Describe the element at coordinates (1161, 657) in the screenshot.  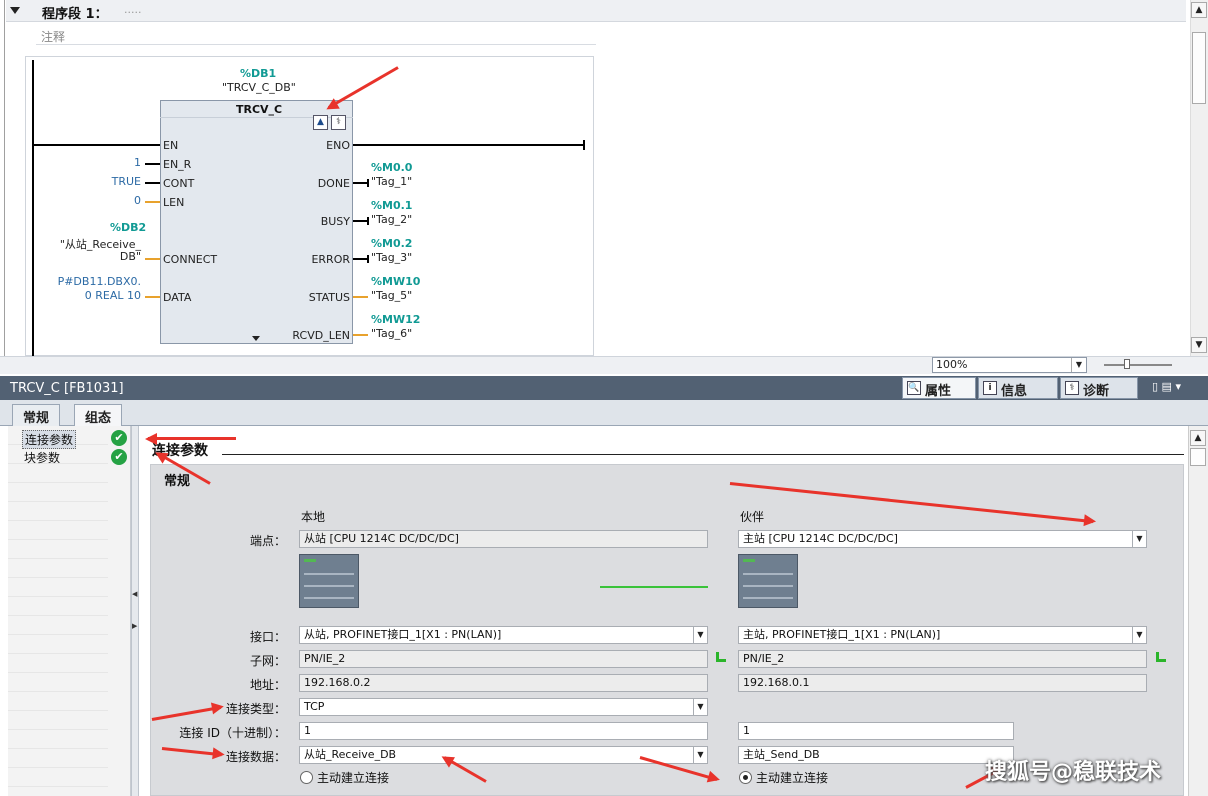
I see `network-icon` at that location.